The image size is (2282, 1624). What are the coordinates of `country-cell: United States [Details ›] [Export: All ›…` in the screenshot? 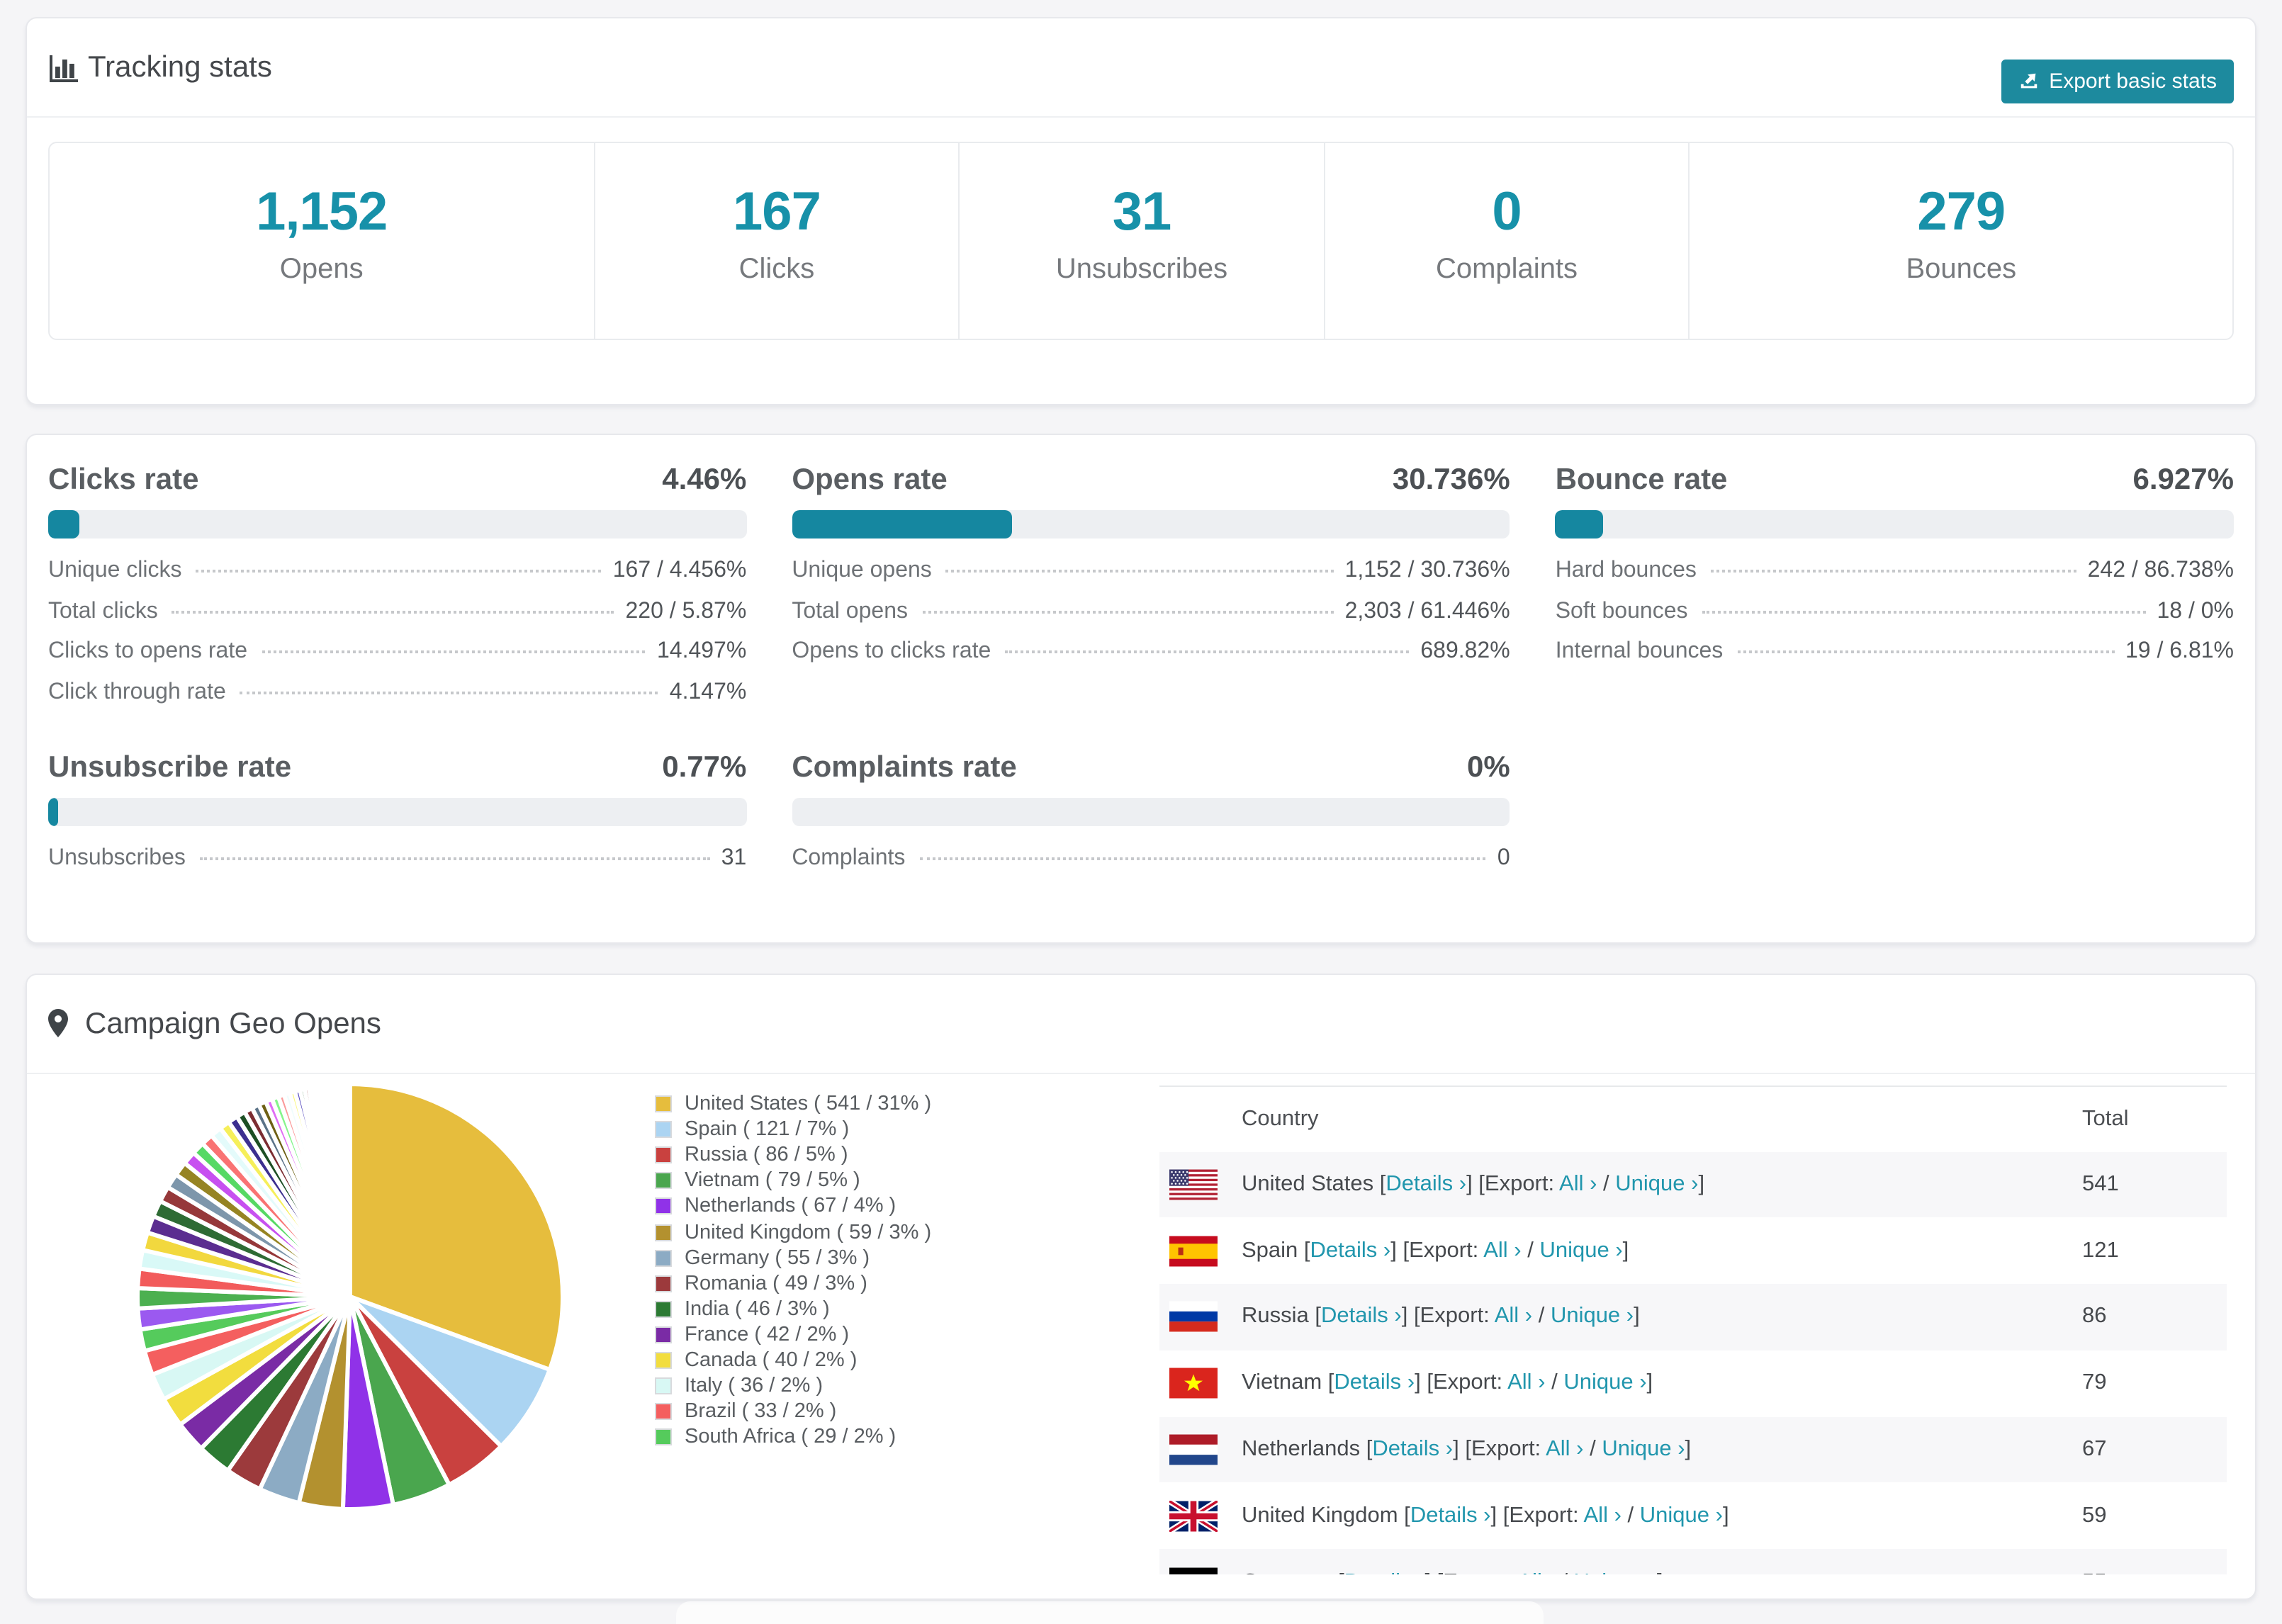 It's located at (1473, 1183).